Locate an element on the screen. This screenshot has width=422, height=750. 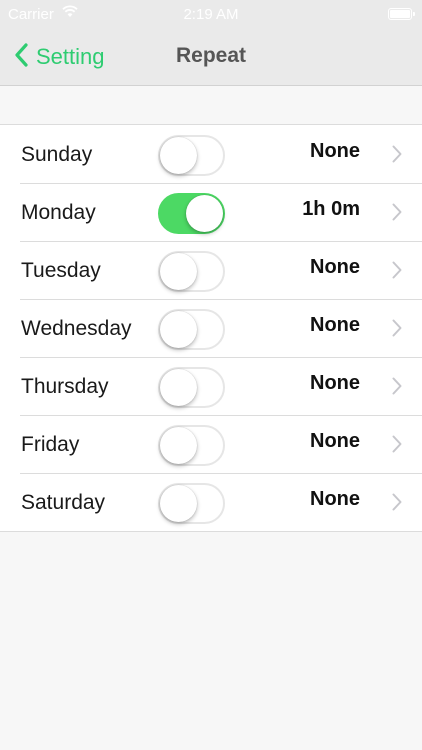
battery-level is located at coordinates (400, 14).